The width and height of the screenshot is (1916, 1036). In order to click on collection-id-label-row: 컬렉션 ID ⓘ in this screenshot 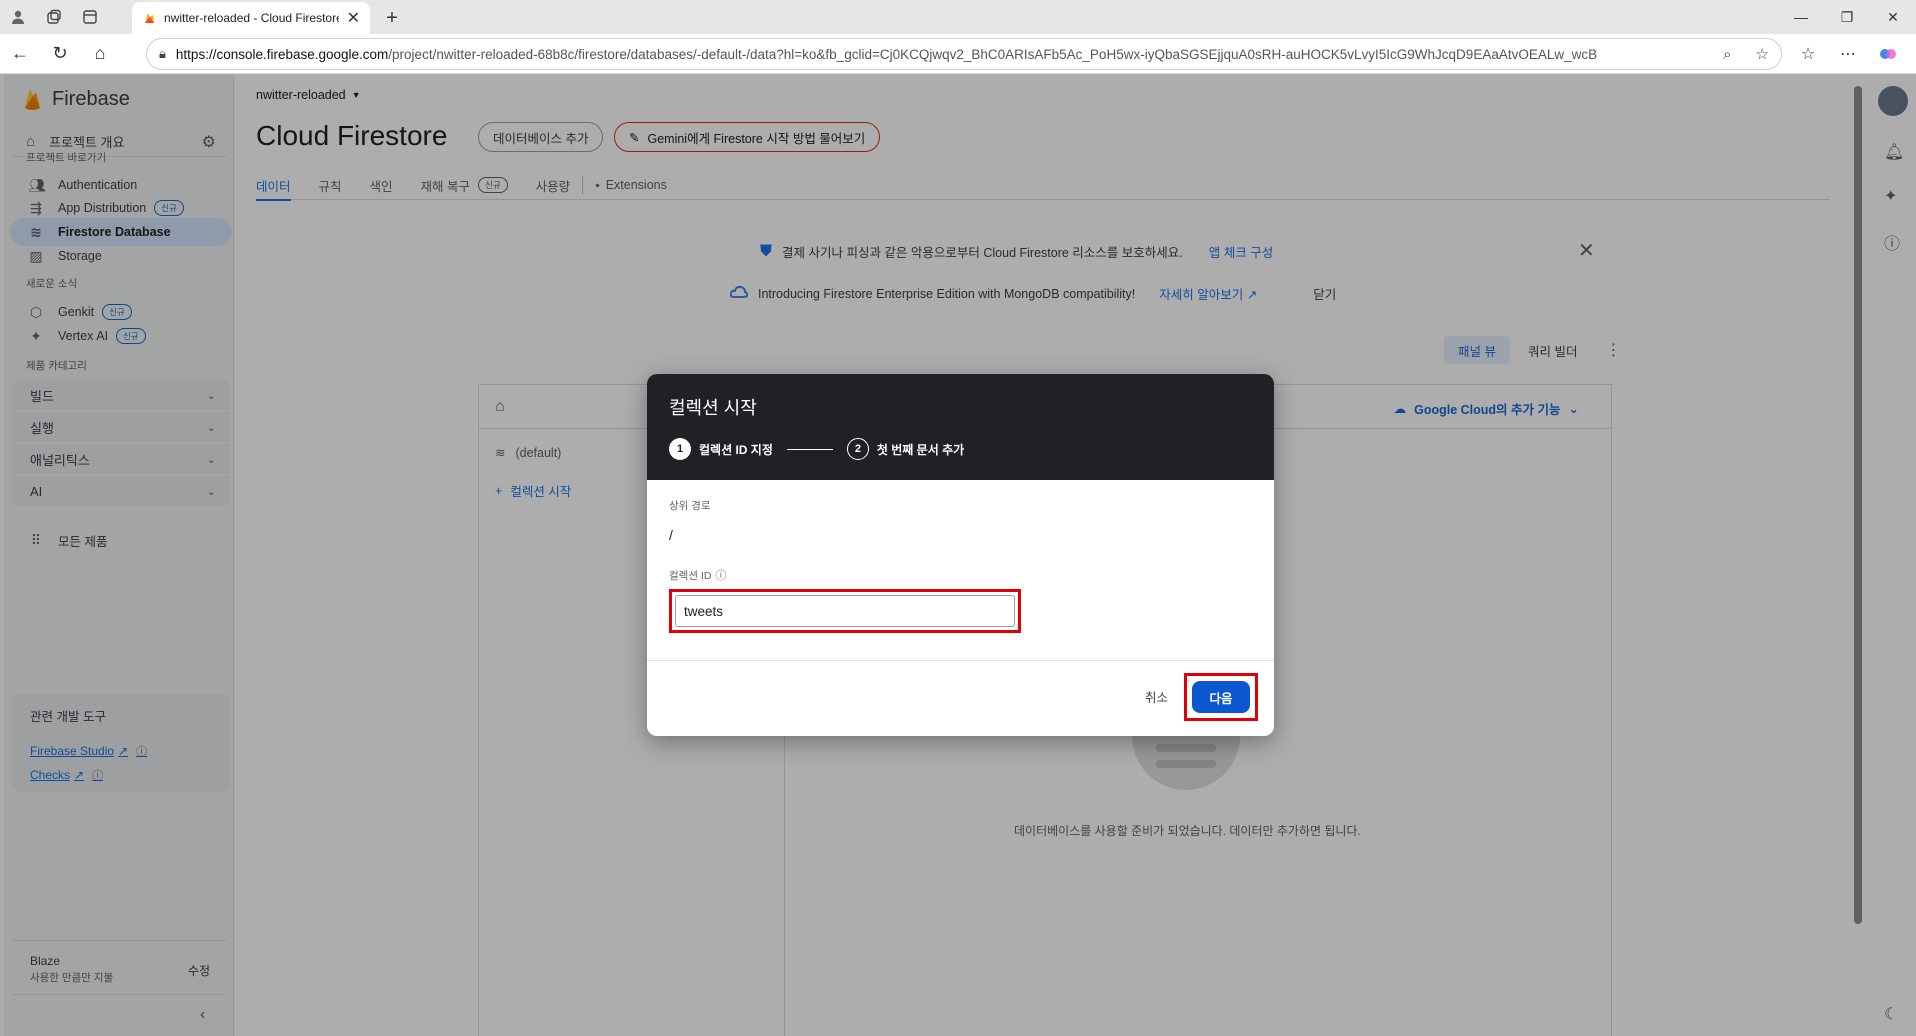, I will do `click(960, 575)`.